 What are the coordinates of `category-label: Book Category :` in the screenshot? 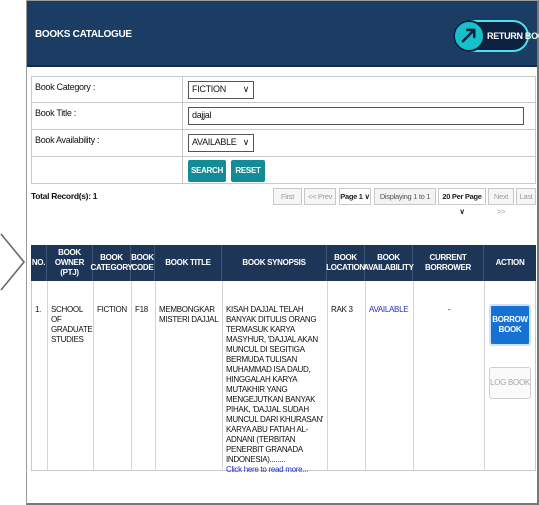 It's located at (107, 89).